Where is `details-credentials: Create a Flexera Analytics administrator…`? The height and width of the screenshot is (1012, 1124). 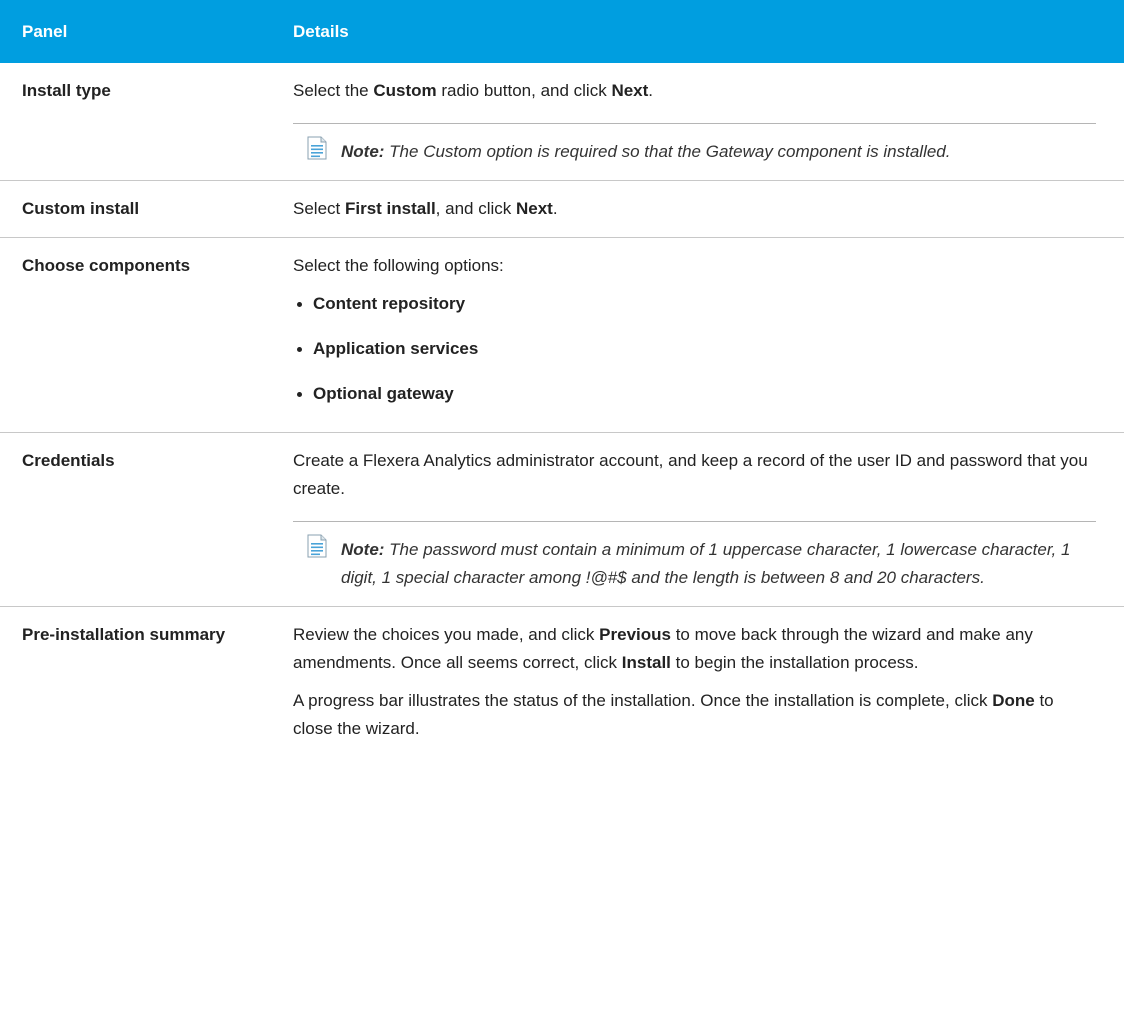 details-credentials: Create a Flexera Analytics administrator… is located at coordinates (702, 519).